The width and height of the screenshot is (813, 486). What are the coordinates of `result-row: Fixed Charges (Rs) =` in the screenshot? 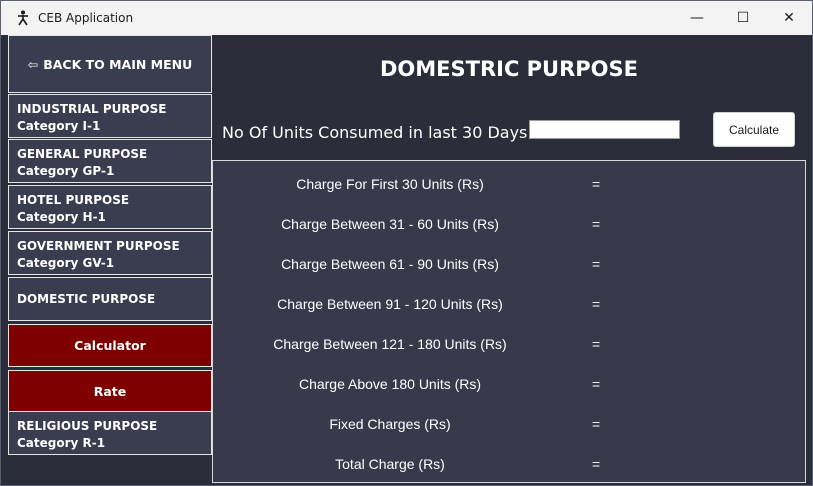 It's located at (509, 426).